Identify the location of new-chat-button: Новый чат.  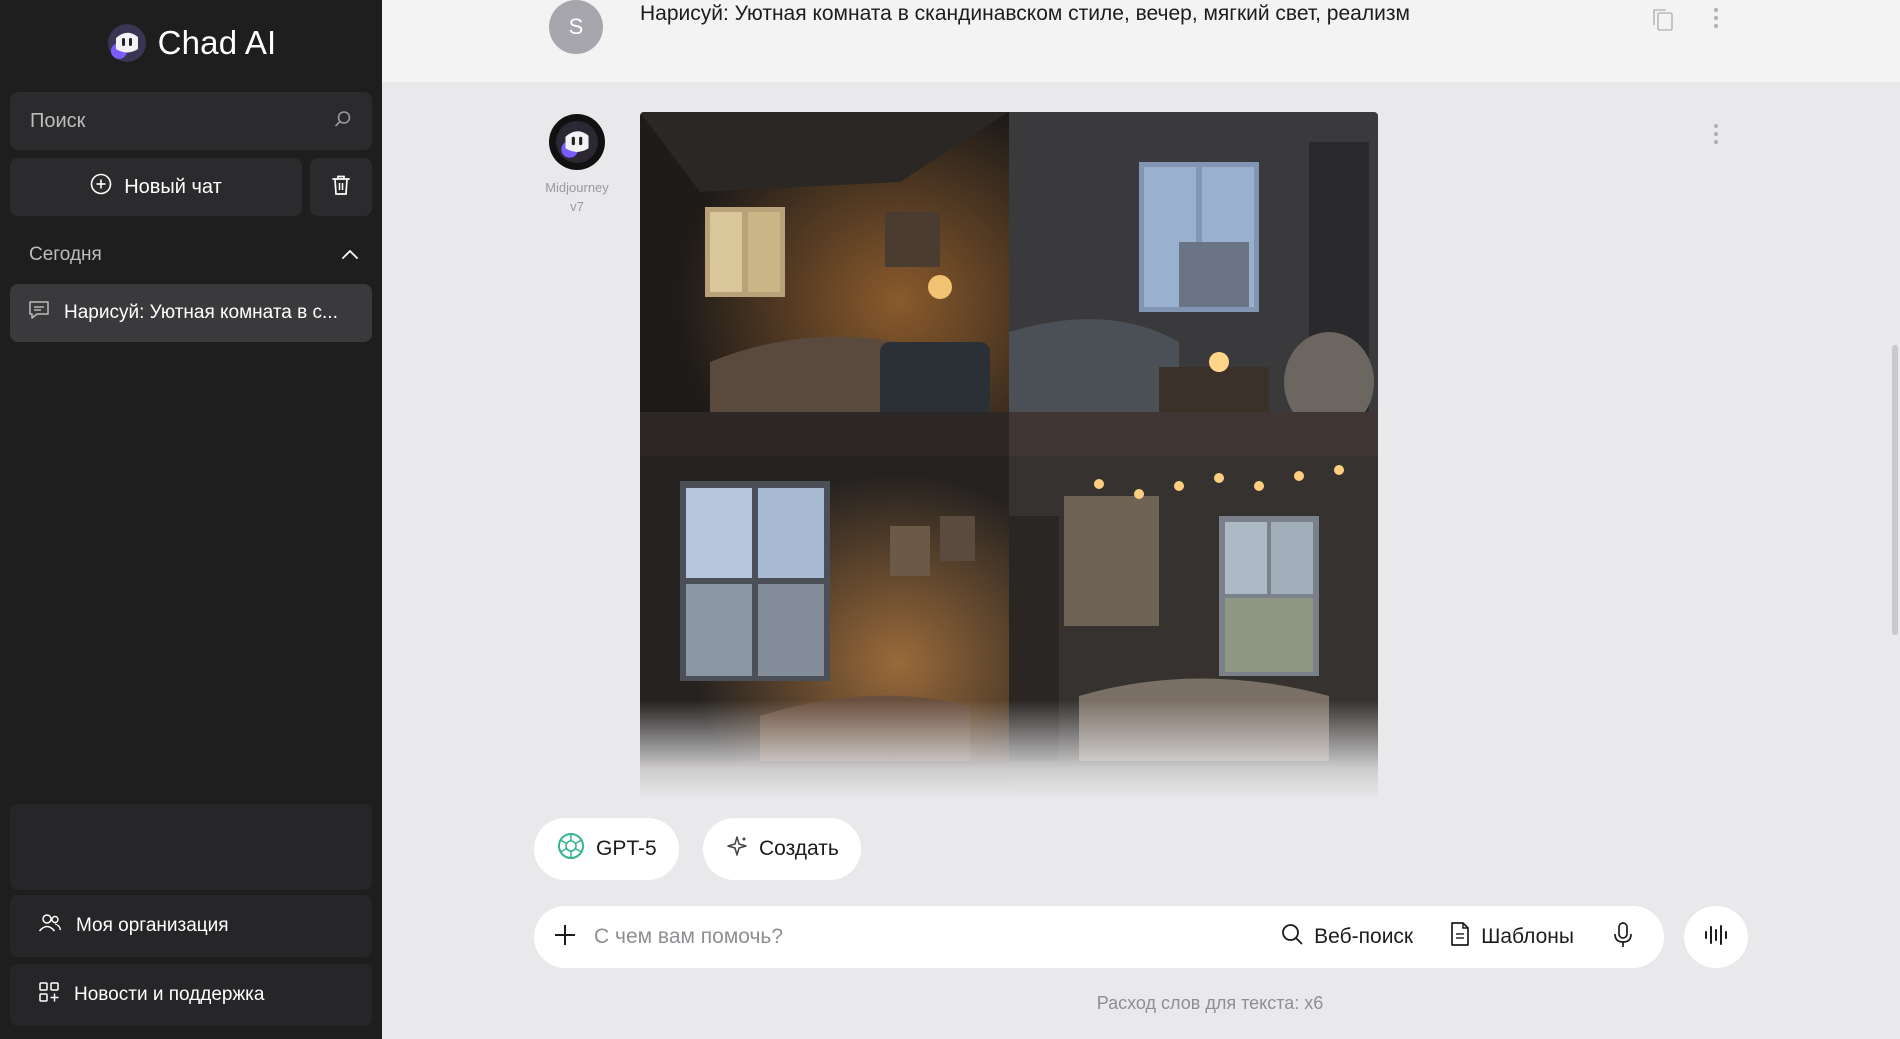
(156, 187).